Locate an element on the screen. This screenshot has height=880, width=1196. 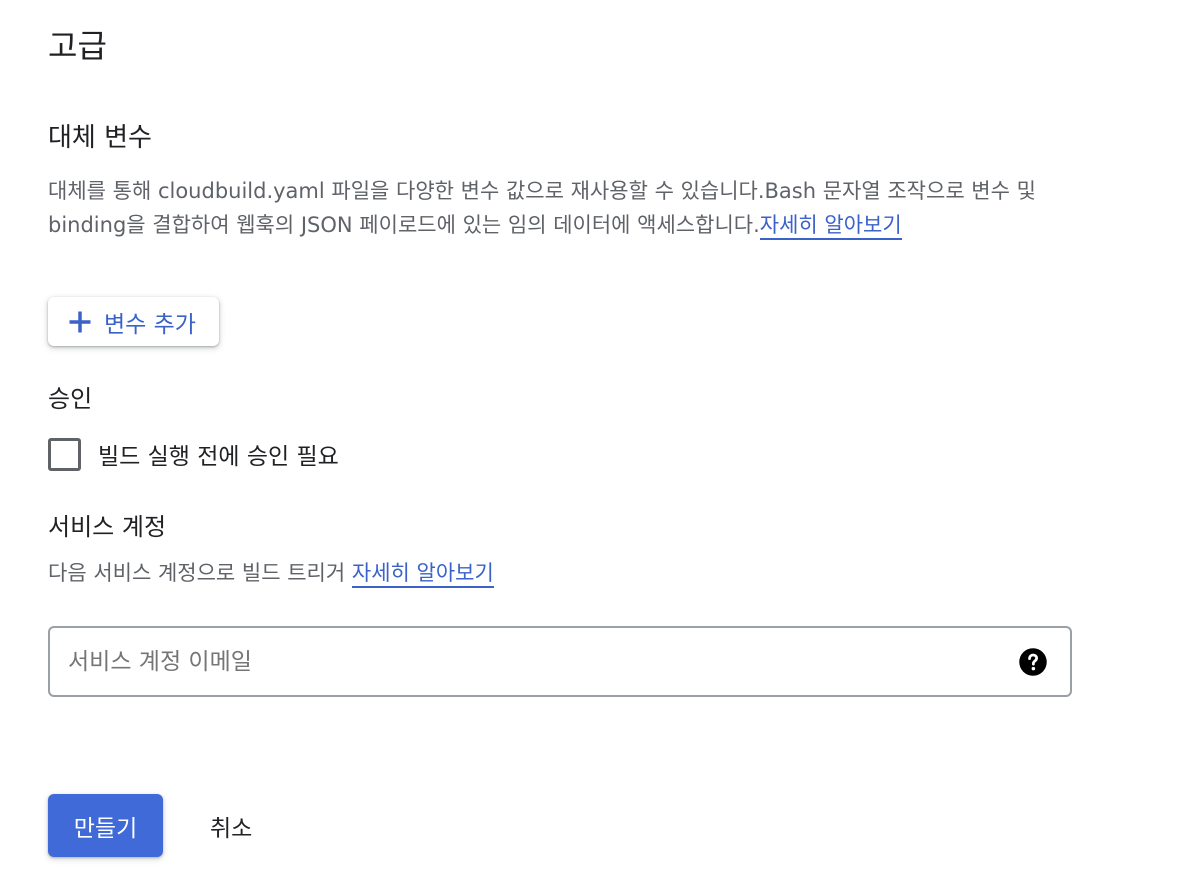
approval-title: 승인 is located at coordinates (70, 399).